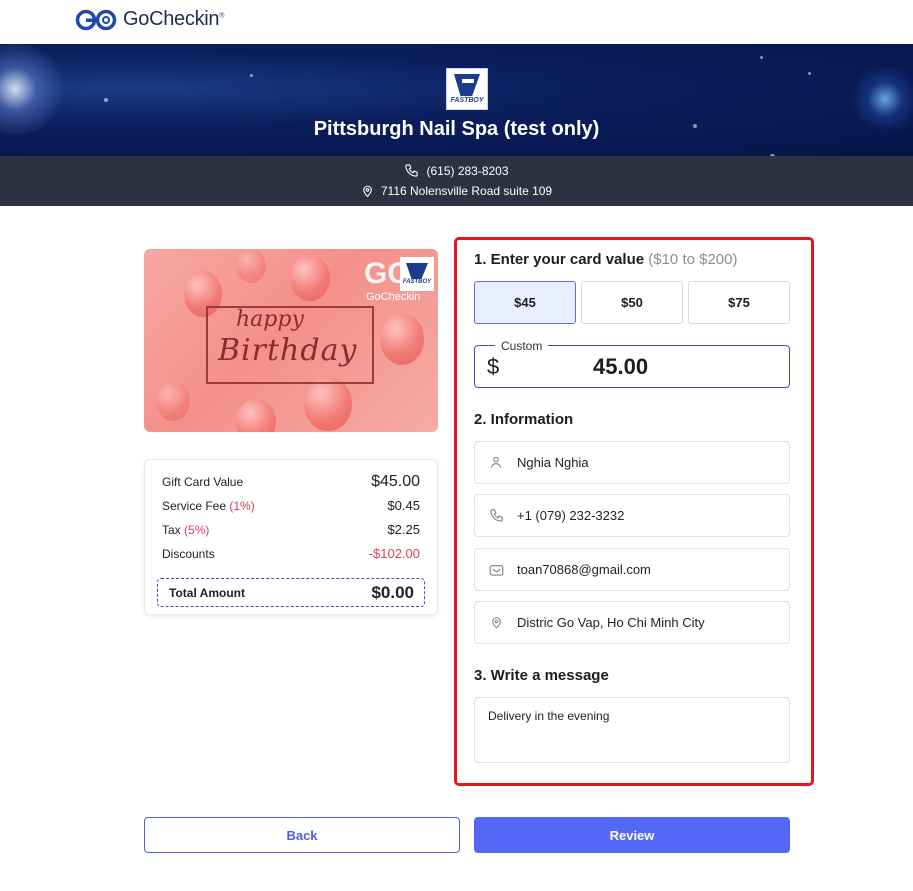  Describe the element at coordinates (291, 505) in the screenshot. I see `summary-row-service-fee: Service Fee (1%) $0.45` at that location.